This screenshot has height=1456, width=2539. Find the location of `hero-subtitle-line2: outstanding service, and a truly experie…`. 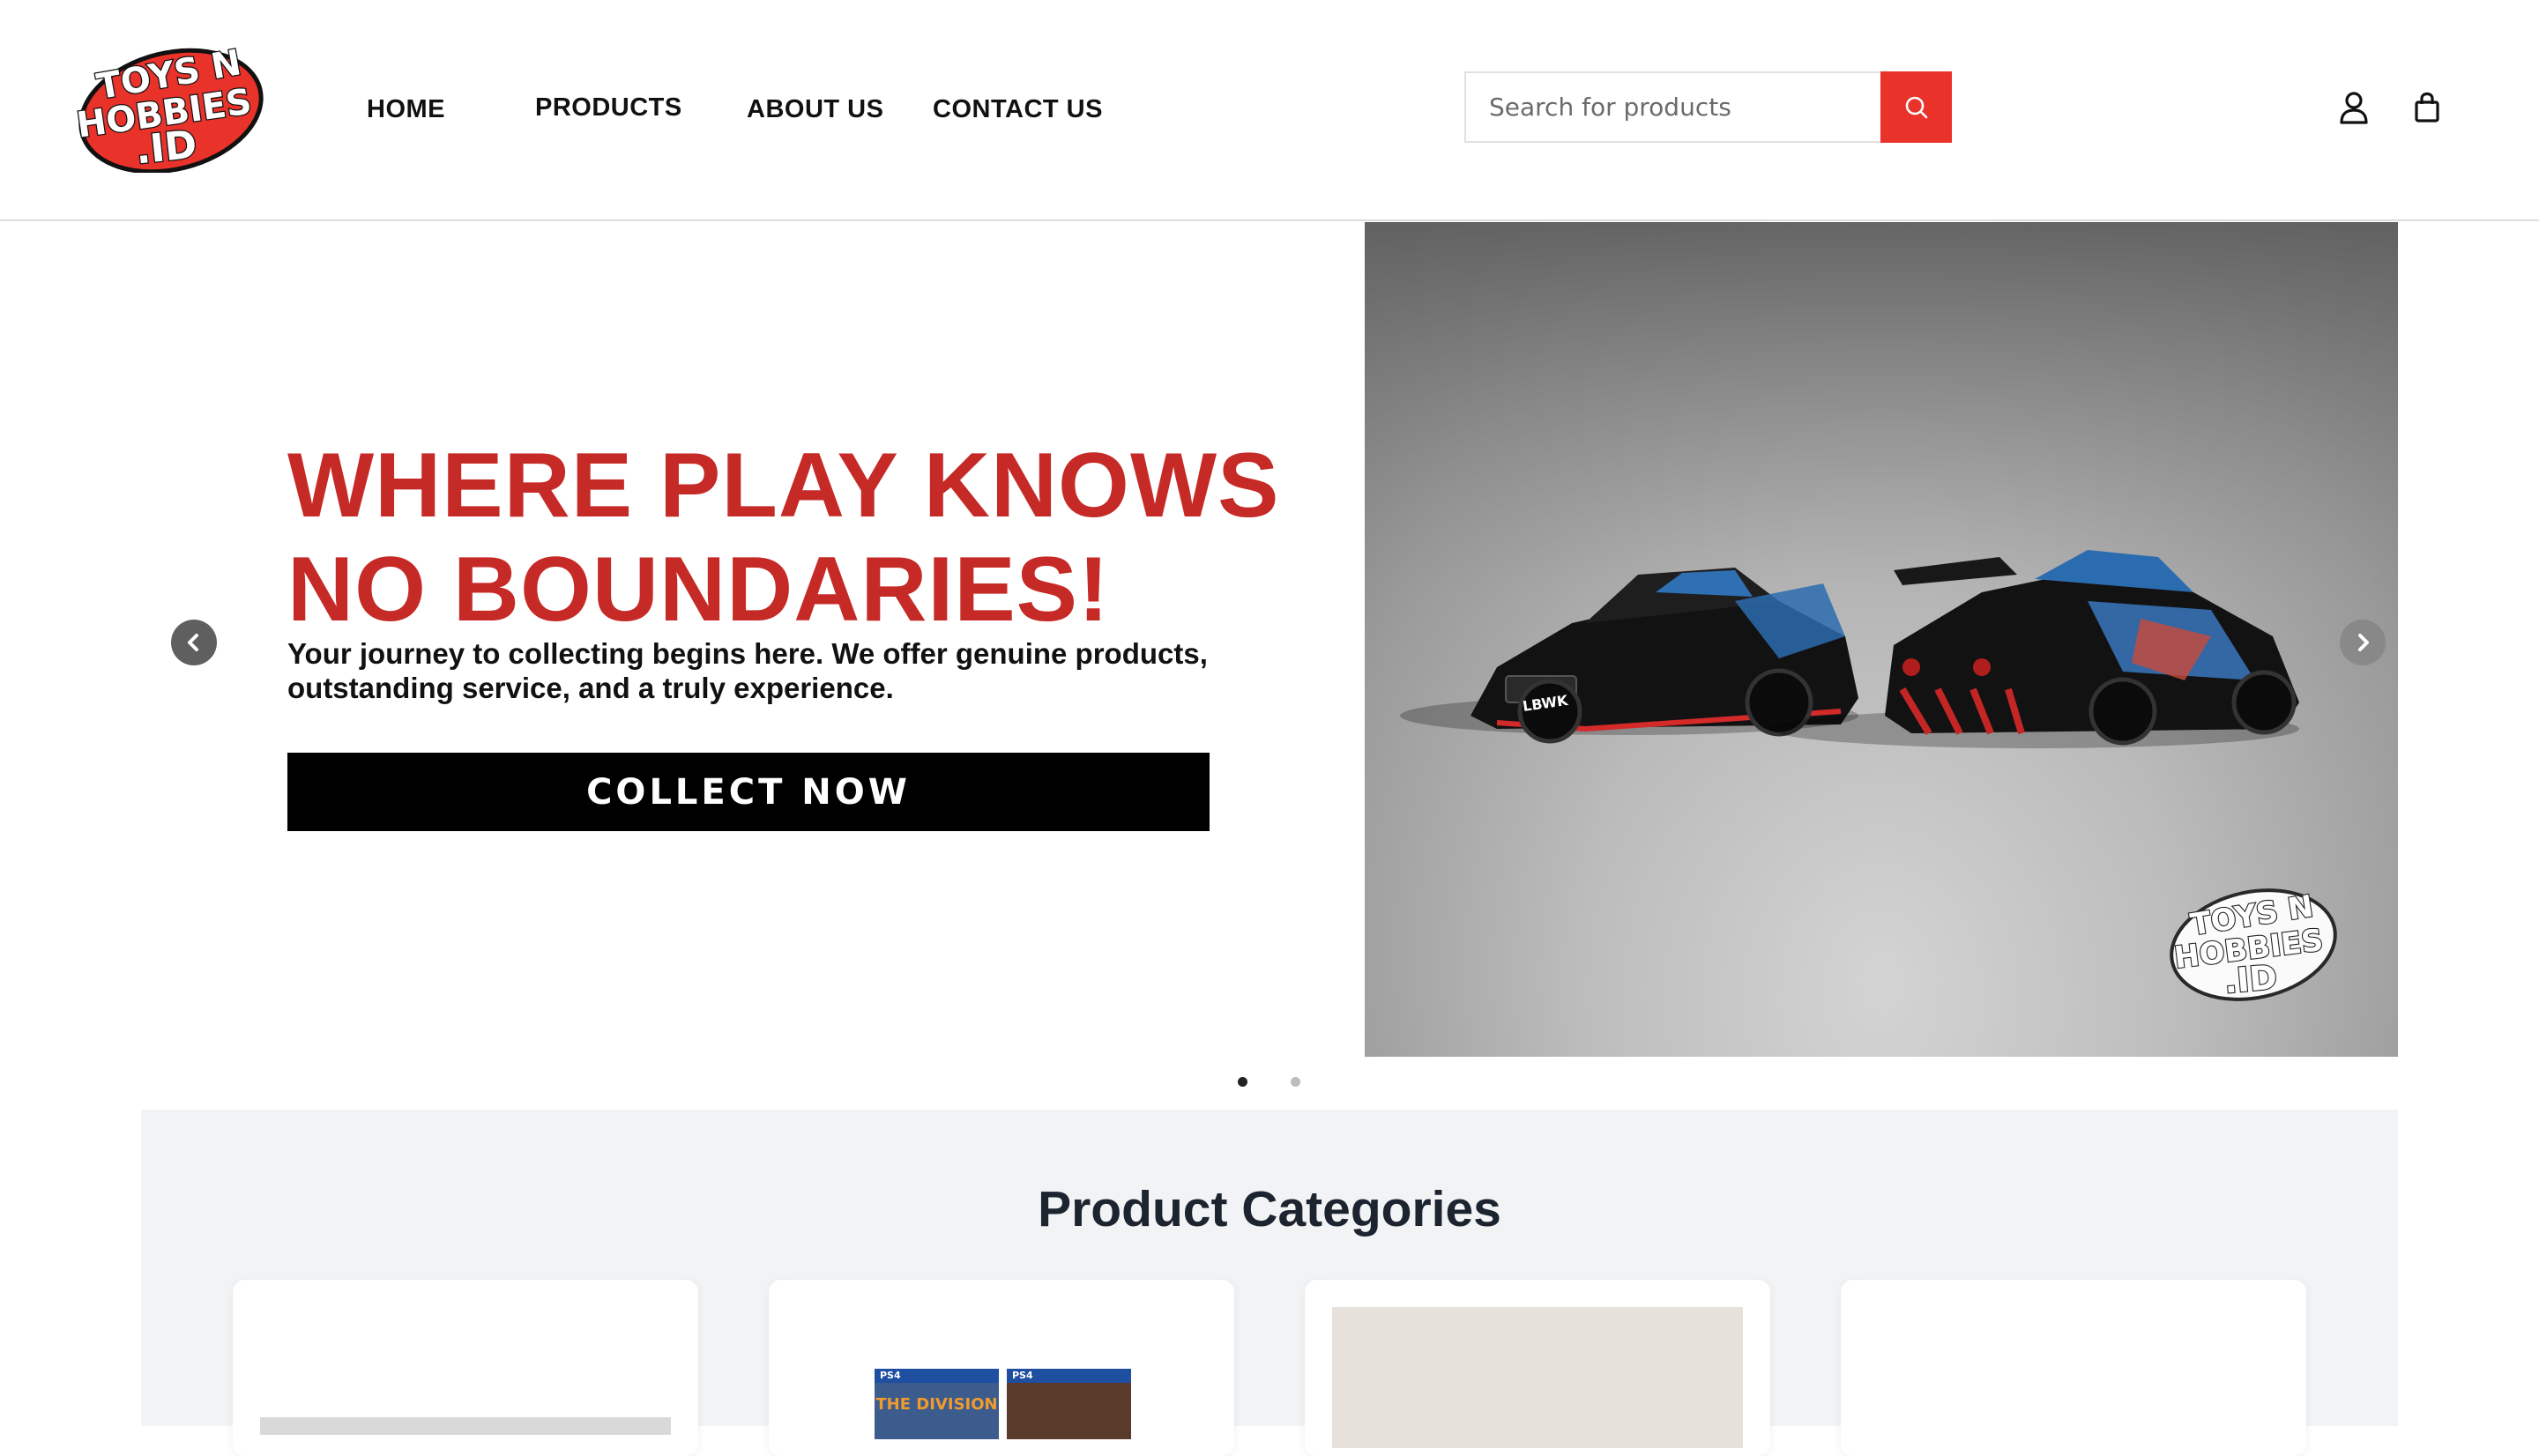

hero-subtitle-line2: outstanding service, and a truly experie… is located at coordinates (590, 688).